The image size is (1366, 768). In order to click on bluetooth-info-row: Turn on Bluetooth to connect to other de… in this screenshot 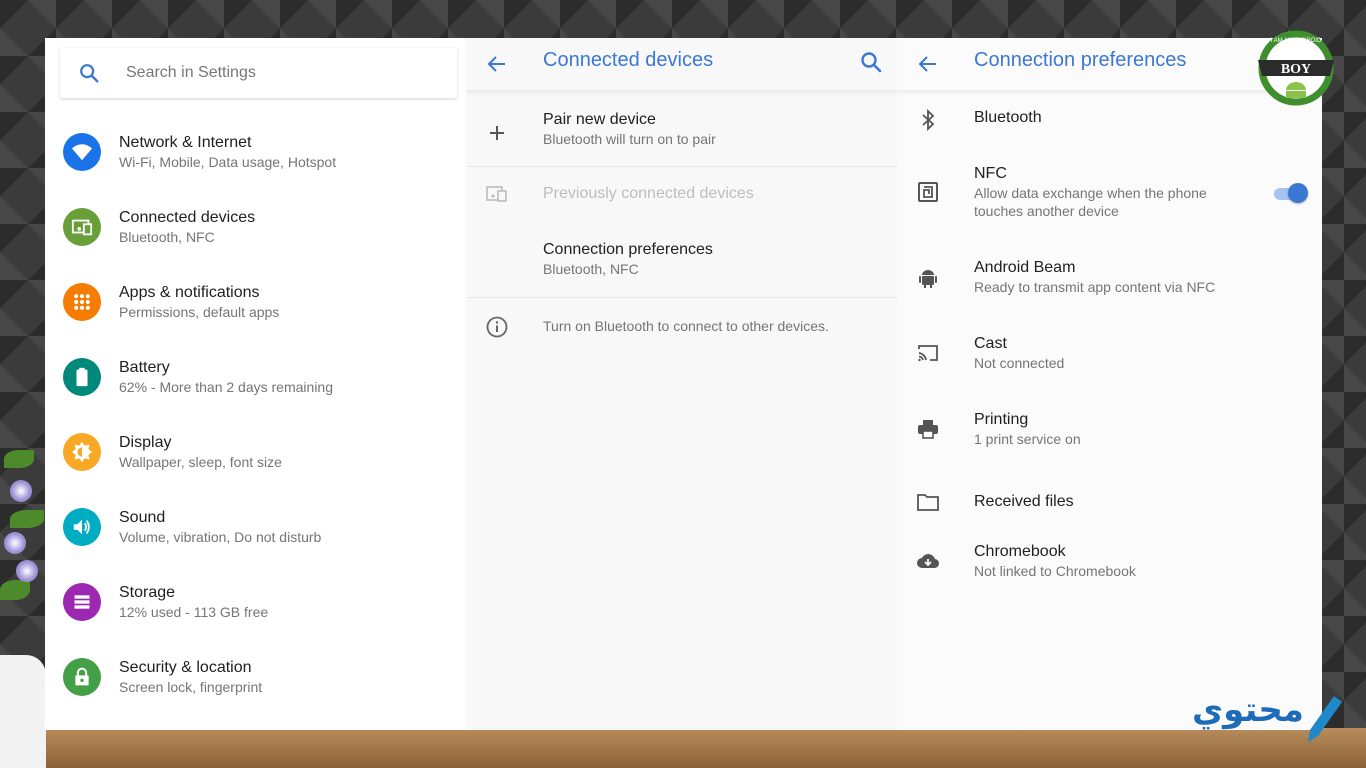, I will do `click(682, 327)`.